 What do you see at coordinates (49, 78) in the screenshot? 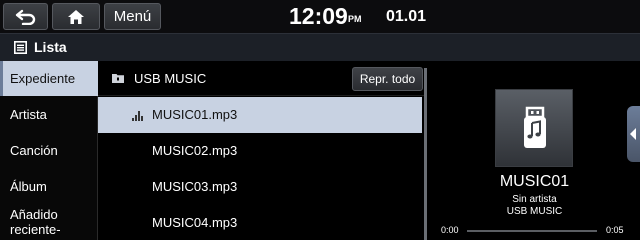
I see `category-expediente: Expediente` at bounding box center [49, 78].